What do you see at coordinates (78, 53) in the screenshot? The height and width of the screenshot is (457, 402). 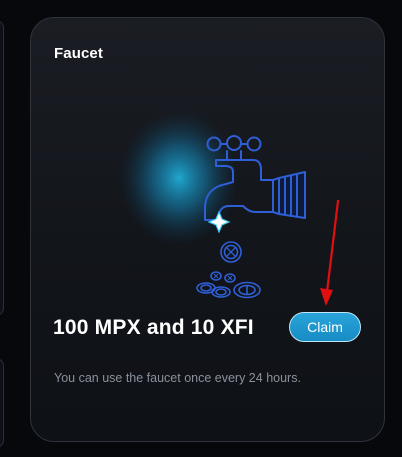 I see `card-title: Faucet` at bounding box center [78, 53].